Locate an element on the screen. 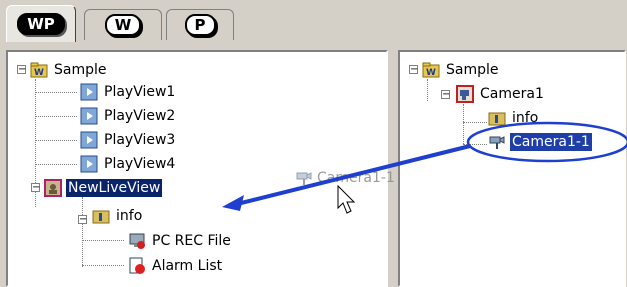 Image resolution: width=627 pixels, height=287 pixels. tree-label: PlayView2 is located at coordinates (140, 116).